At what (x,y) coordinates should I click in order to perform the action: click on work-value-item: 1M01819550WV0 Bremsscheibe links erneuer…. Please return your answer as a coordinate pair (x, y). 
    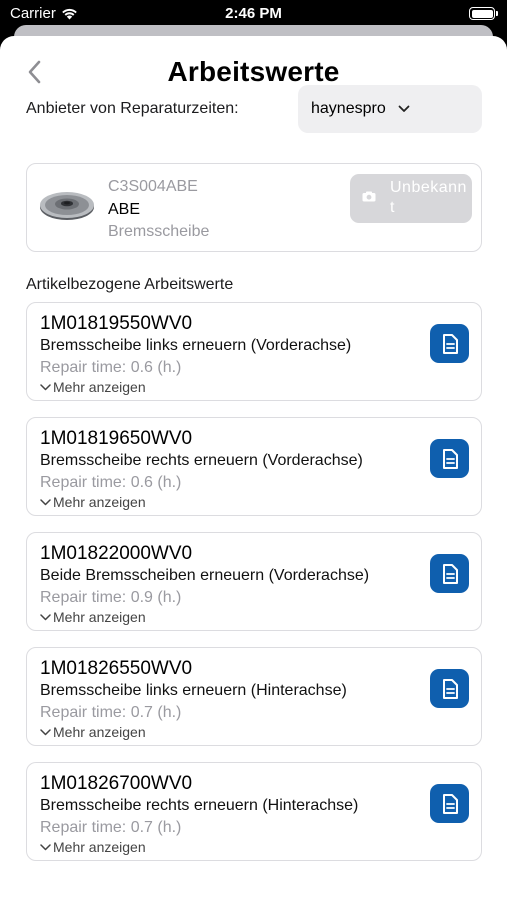
    Looking at the image, I should click on (254, 351).